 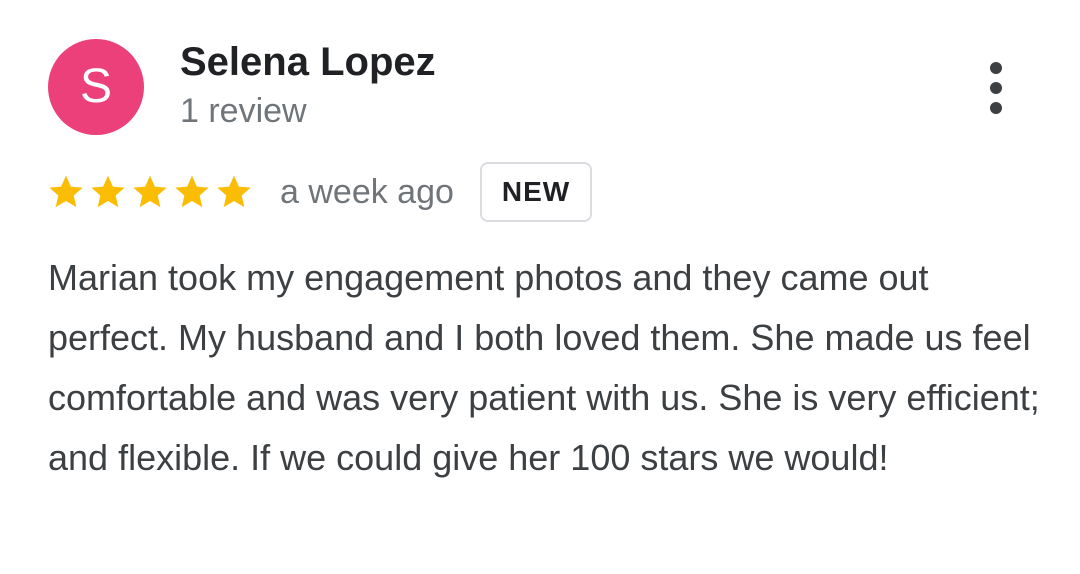 What do you see at coordinates (96, 87) in the screenshot?
I see `avatar: S` at bounding box center [96, 87].